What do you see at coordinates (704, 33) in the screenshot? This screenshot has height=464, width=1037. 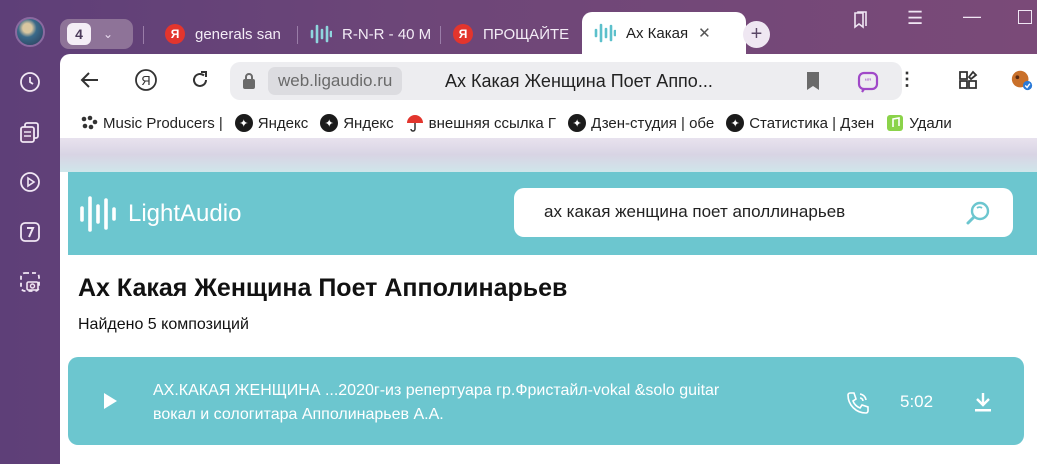 I see `close-icon: ✕` at bounding box center [704, 33].